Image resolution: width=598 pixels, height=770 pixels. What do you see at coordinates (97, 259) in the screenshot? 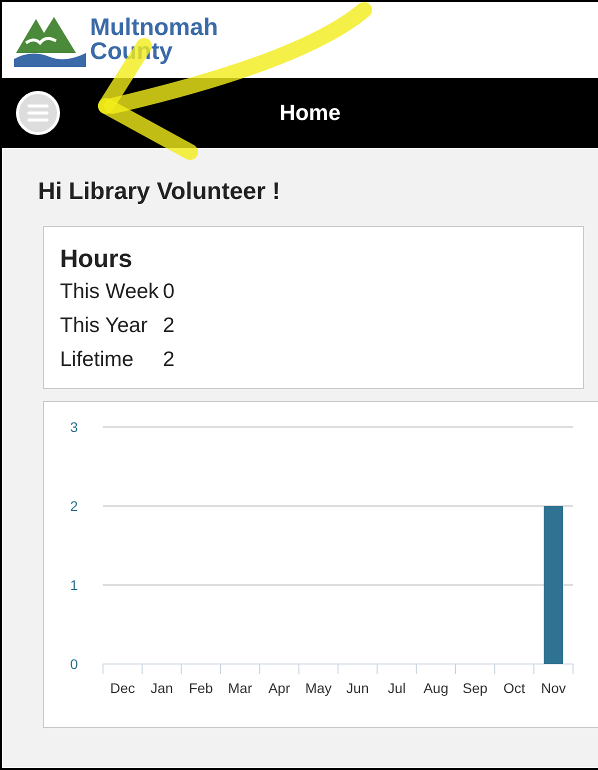
I see `card-title: Hours` at bounding box center [97, 259].